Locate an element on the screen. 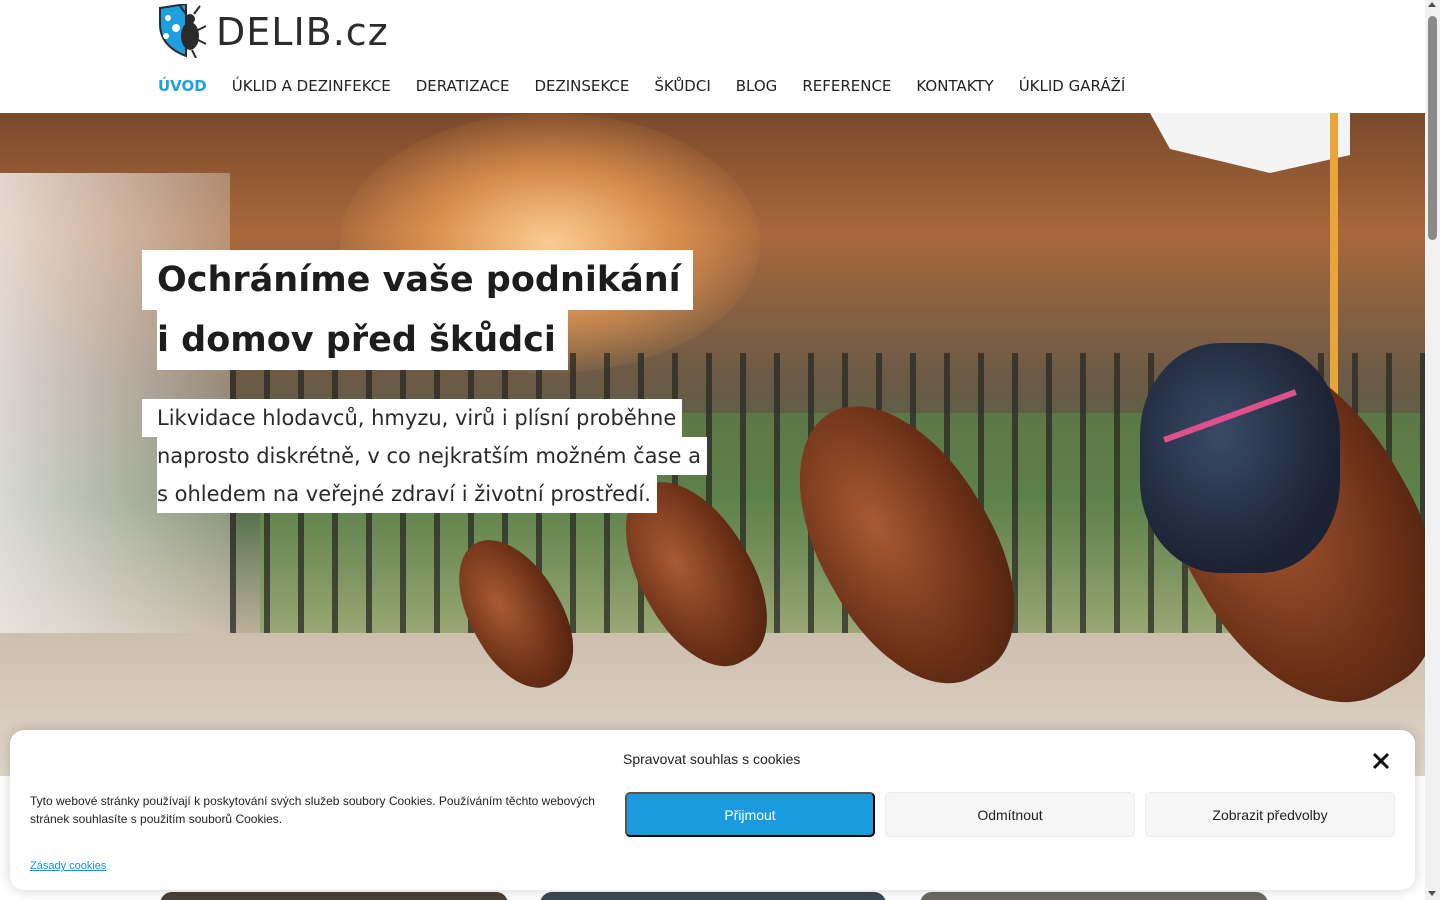  white-flag-image is located at coordinates (1250, 143).